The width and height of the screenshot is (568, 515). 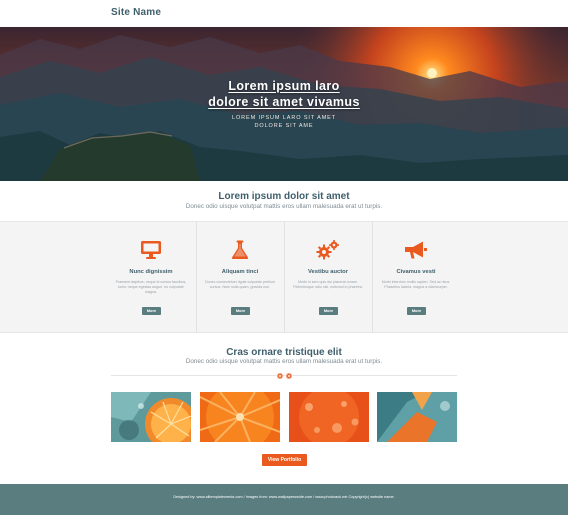 What do you see at coordinates (284, 460) in the screenshot?
I see `view-portfolio-button: View Portfolio` at bounding box center [284, 460].